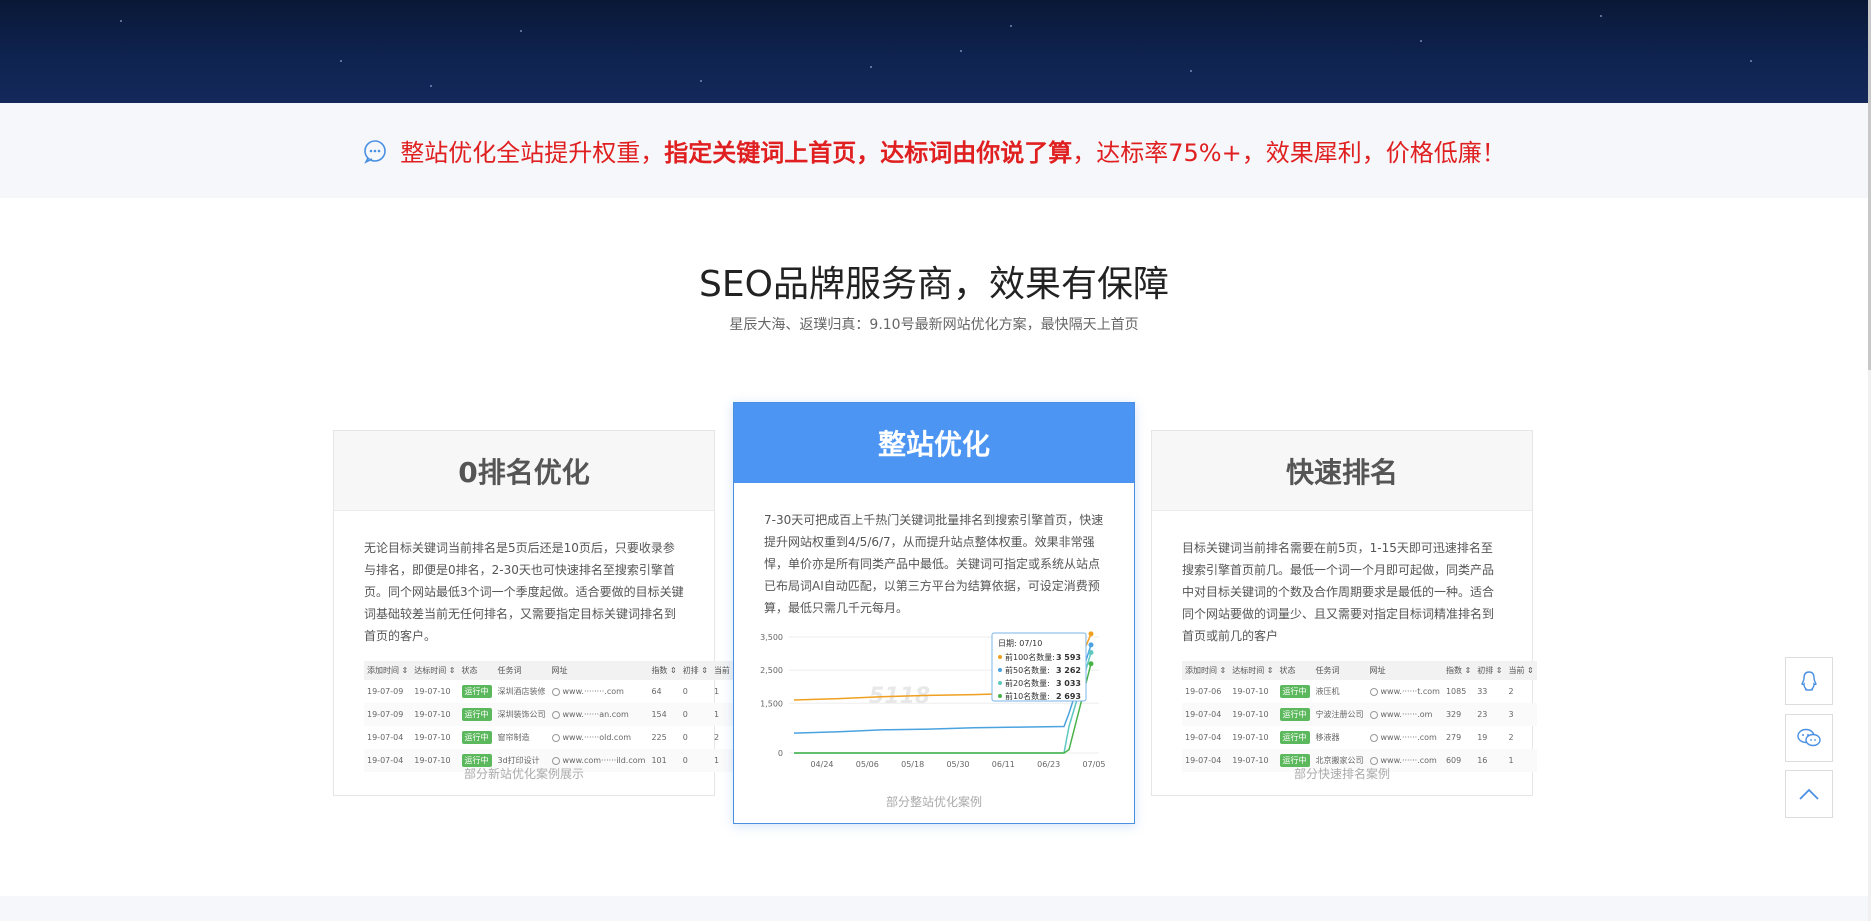  I want to click on card-title: 0排名优化, so click(524, 471).